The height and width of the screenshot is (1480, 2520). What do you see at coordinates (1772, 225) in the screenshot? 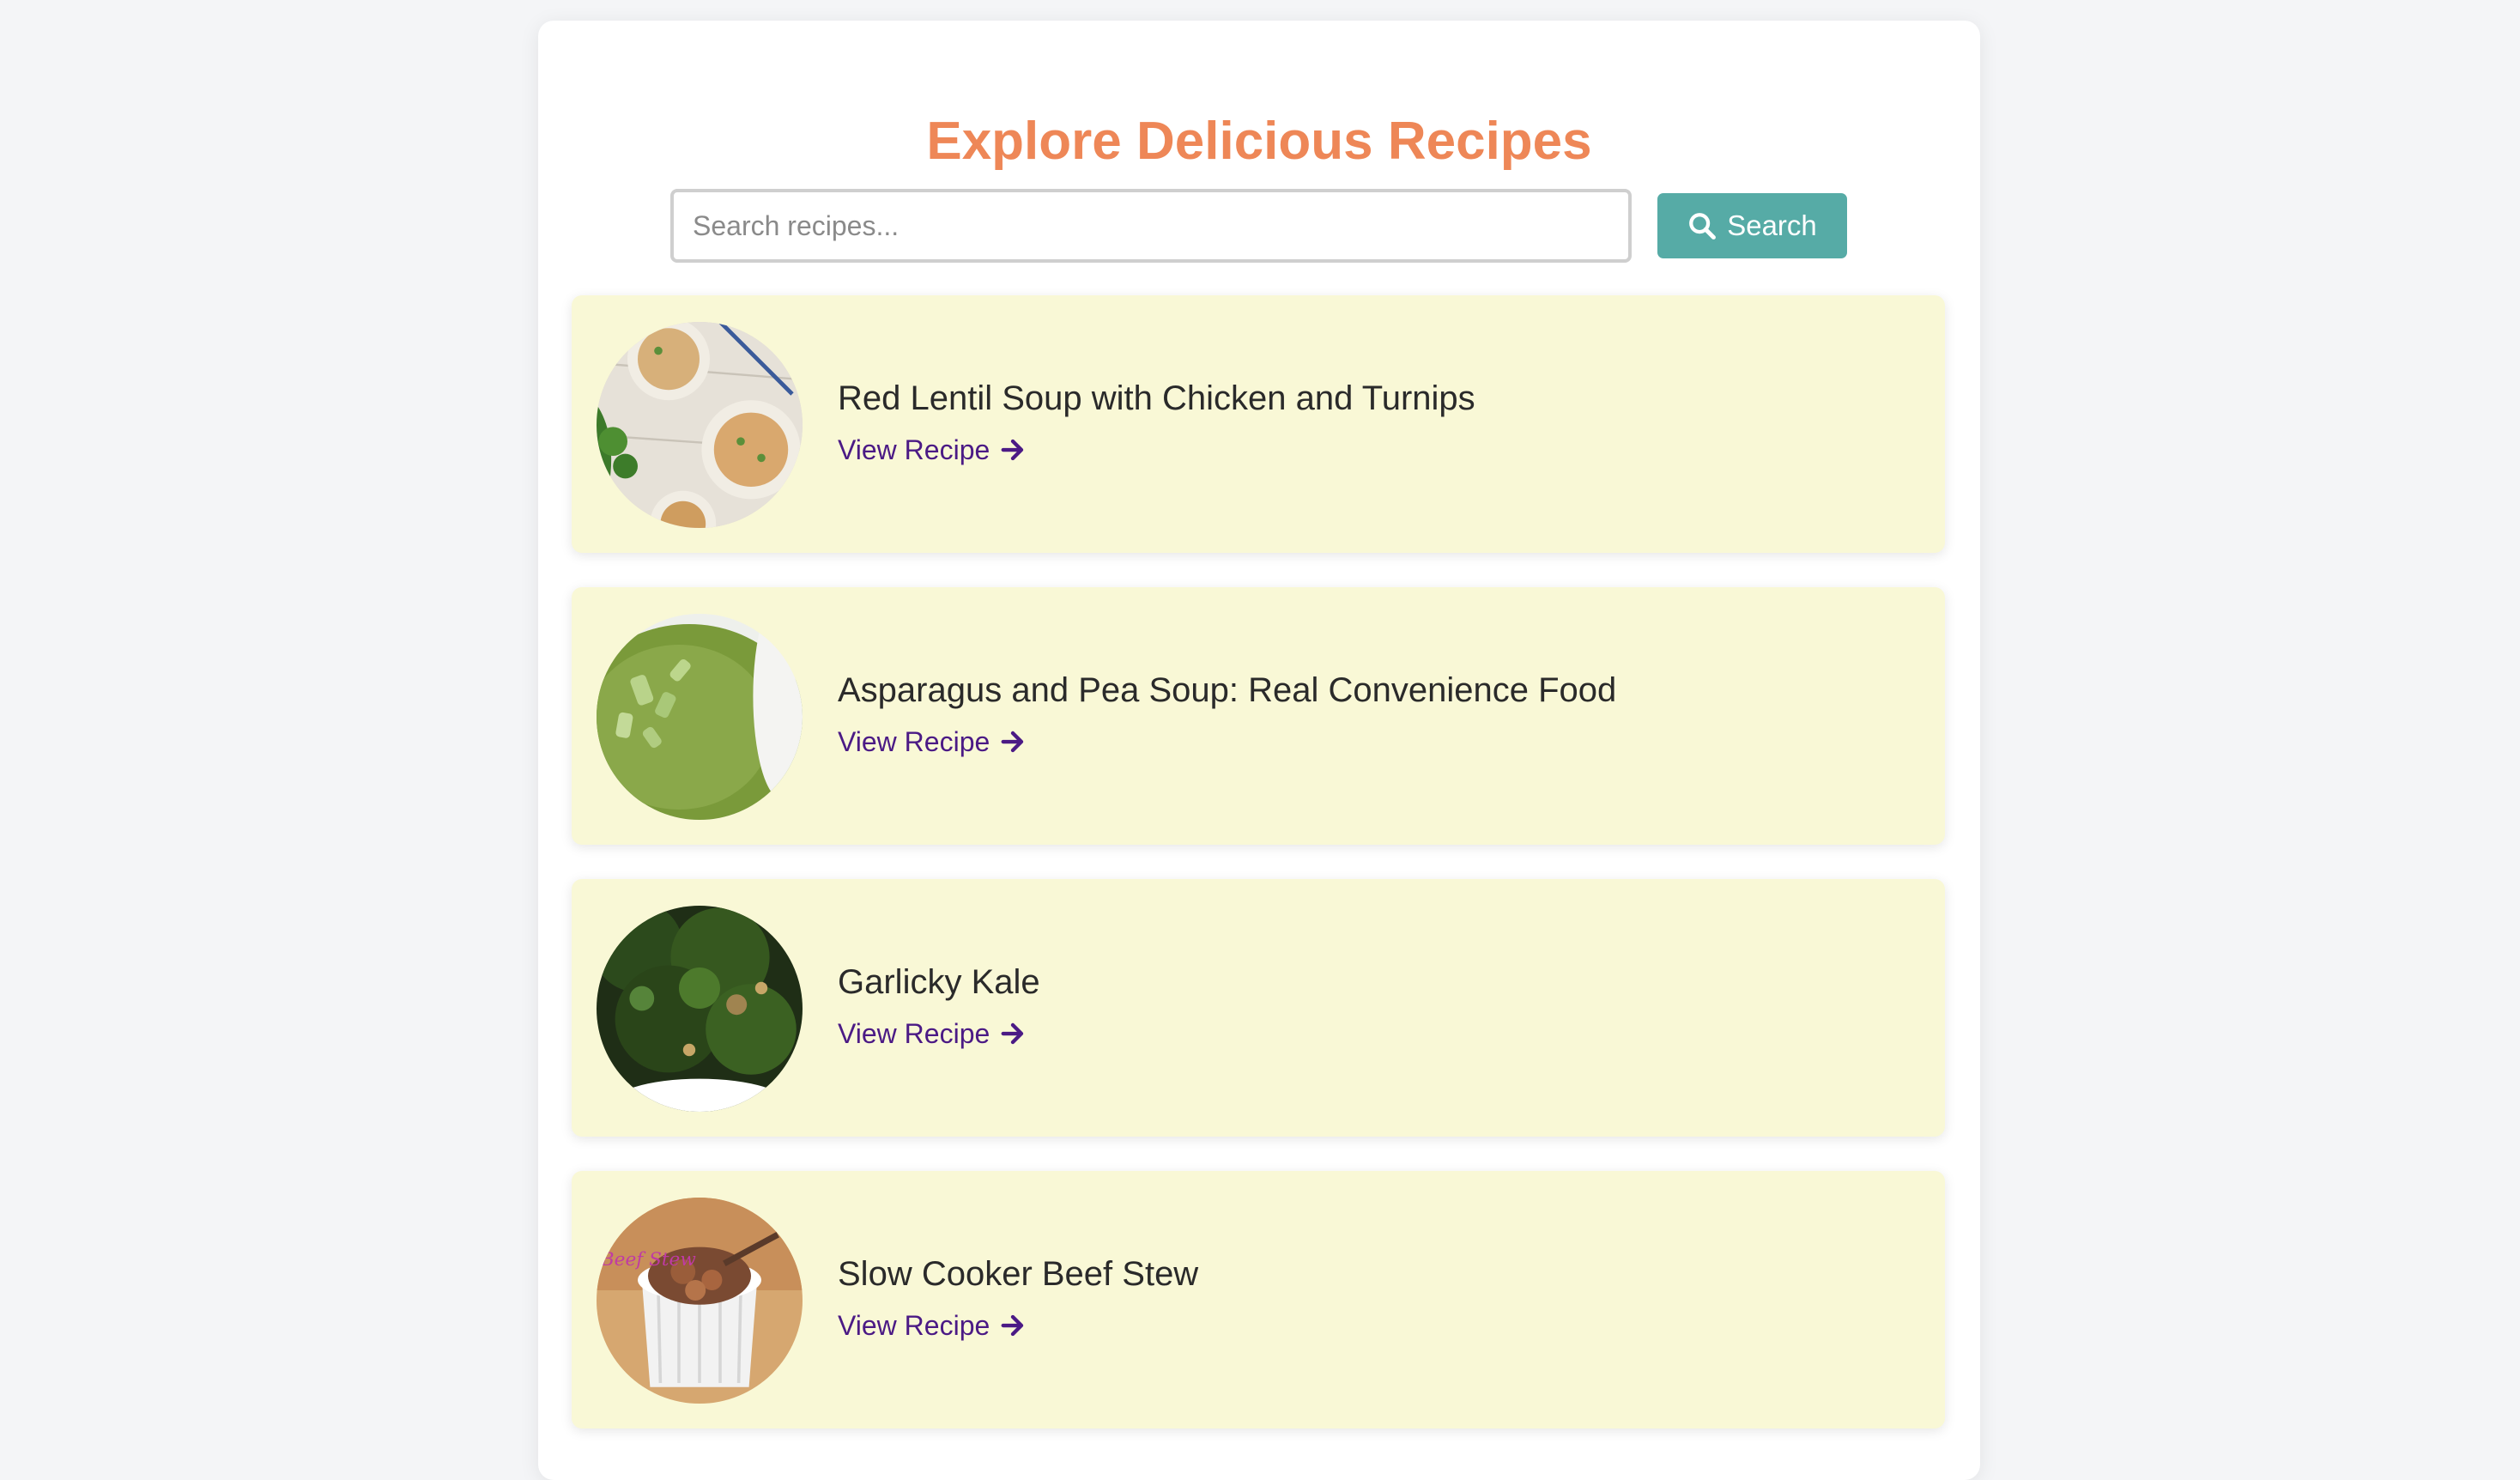
I see `search-button-label: Search` at bounding box center [1772, 225].